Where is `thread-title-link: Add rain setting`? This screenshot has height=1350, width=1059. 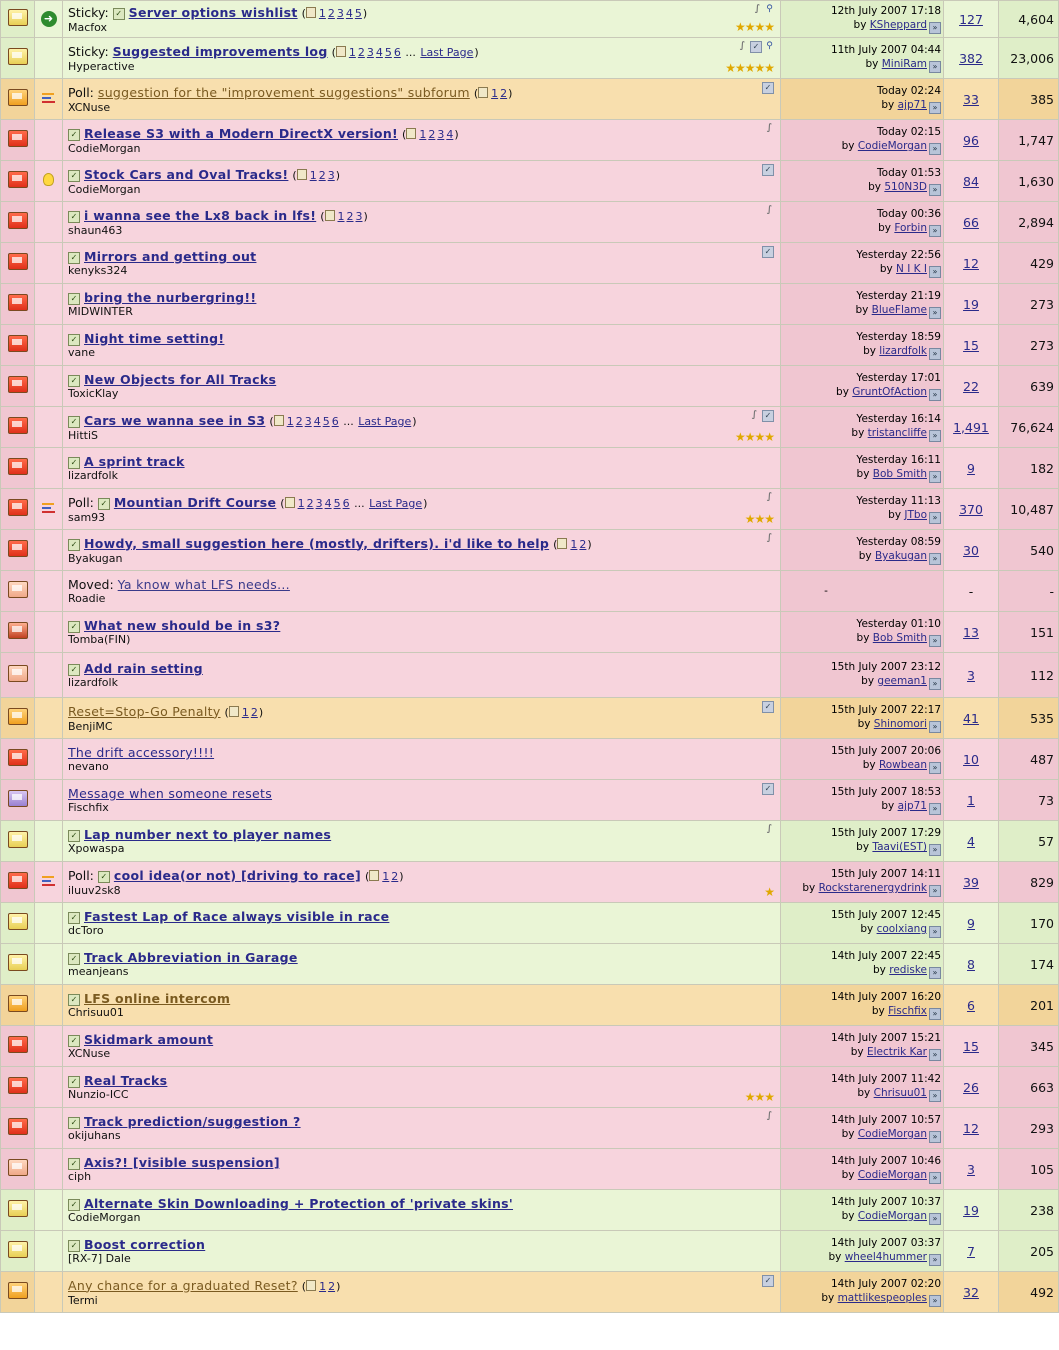 thread-title-link: Add rain setting is located at coordinates (143, 668).